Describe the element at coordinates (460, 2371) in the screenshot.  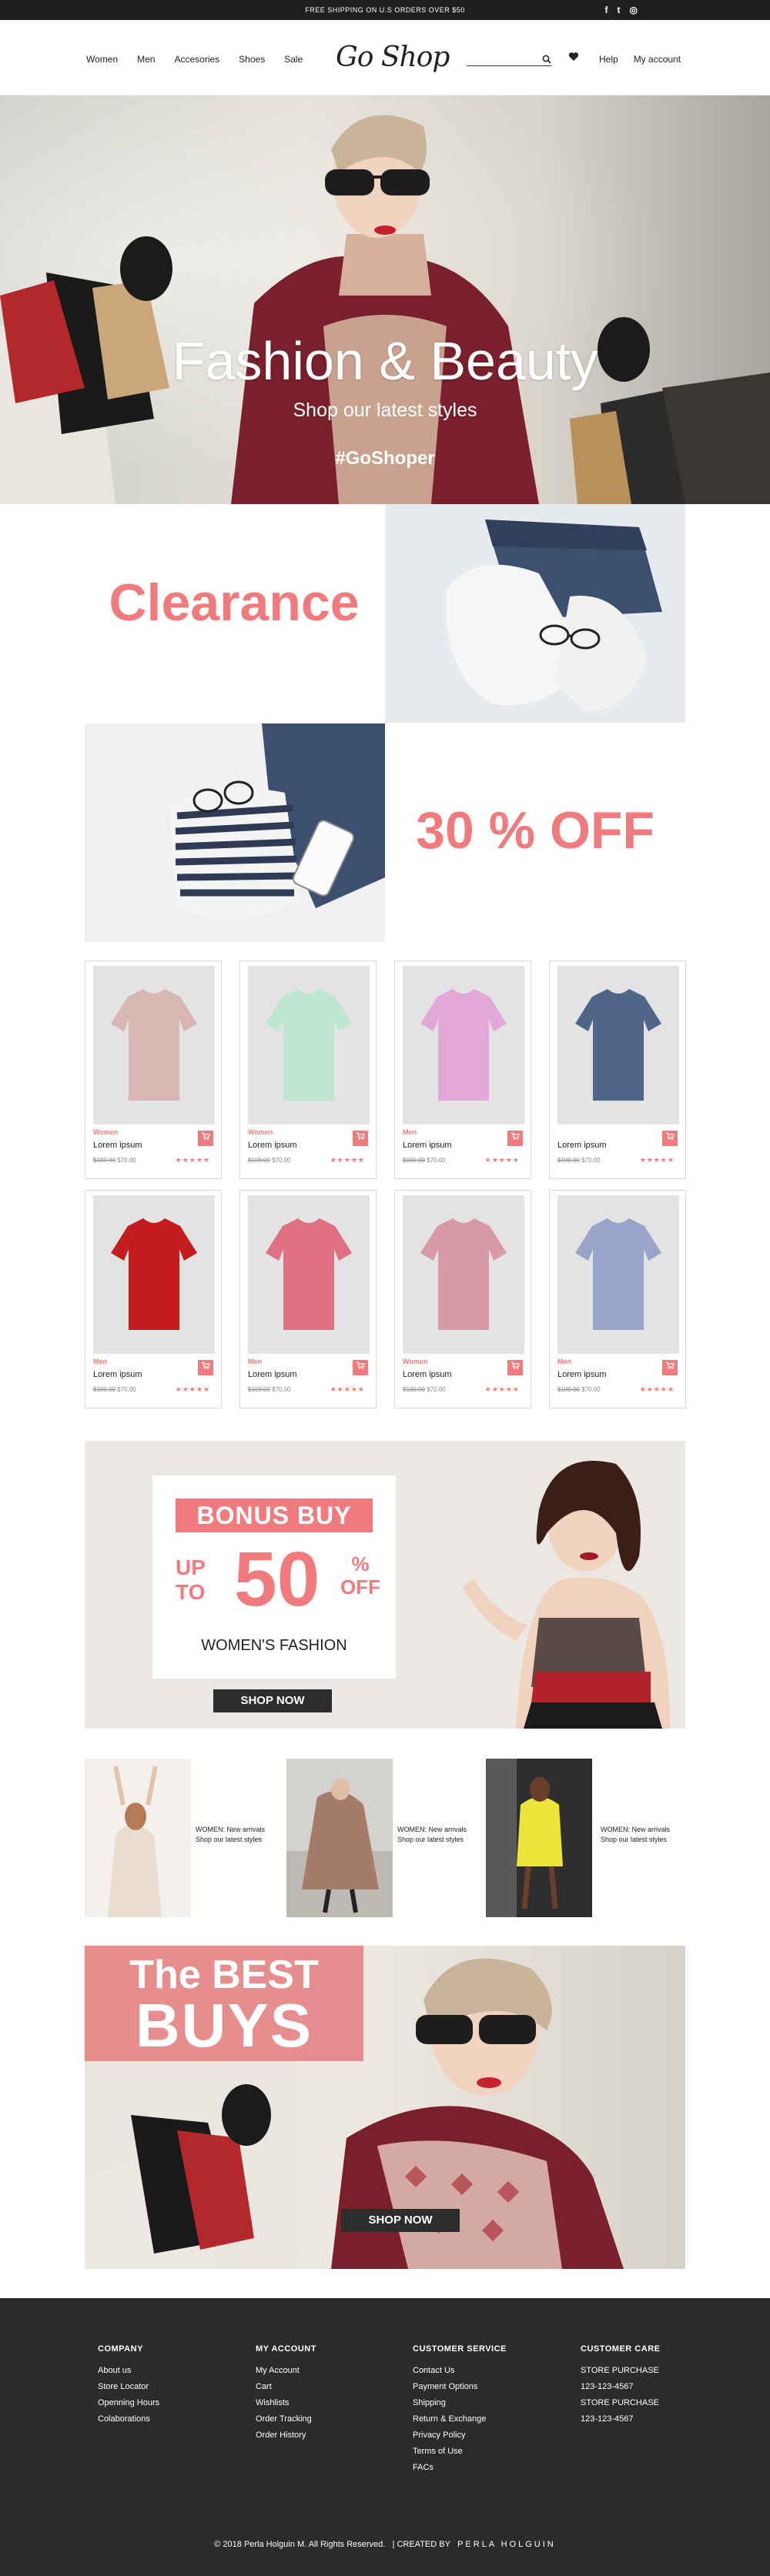
I see `footer-link: Contact Us` at that location.